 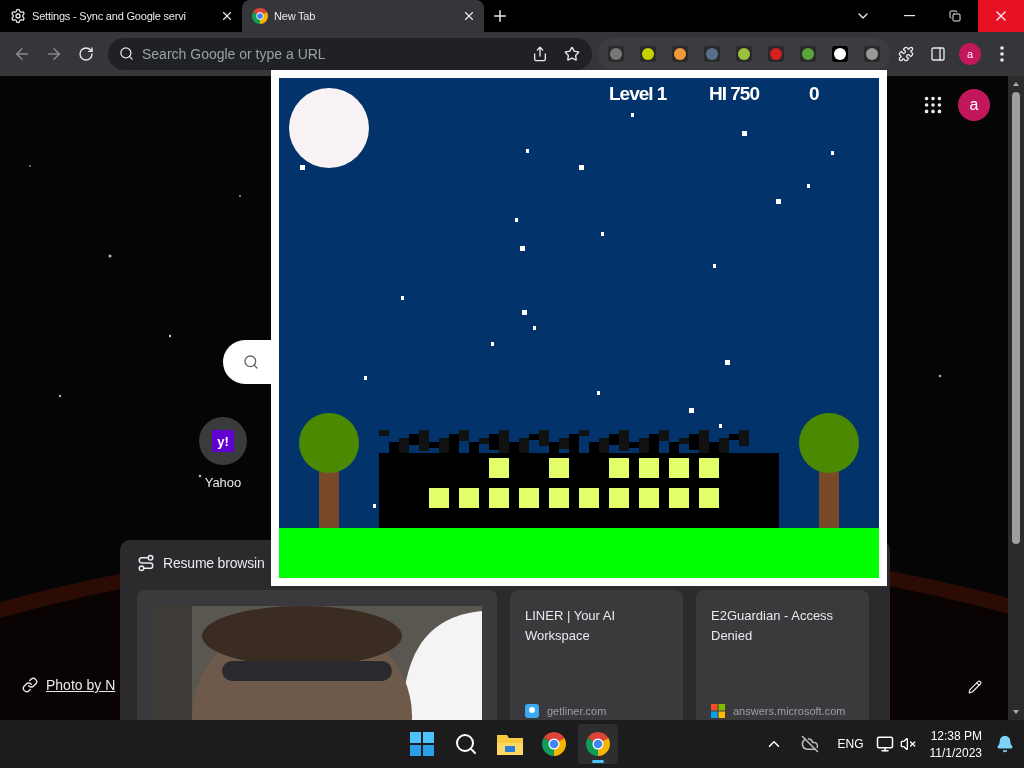 I want to click on profile-avatar: a, so click(x=970, y=54).